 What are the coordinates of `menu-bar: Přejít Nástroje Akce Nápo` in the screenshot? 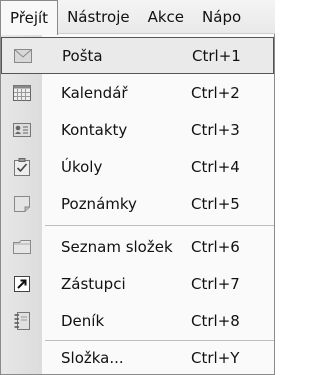 It's located at (137, 17).